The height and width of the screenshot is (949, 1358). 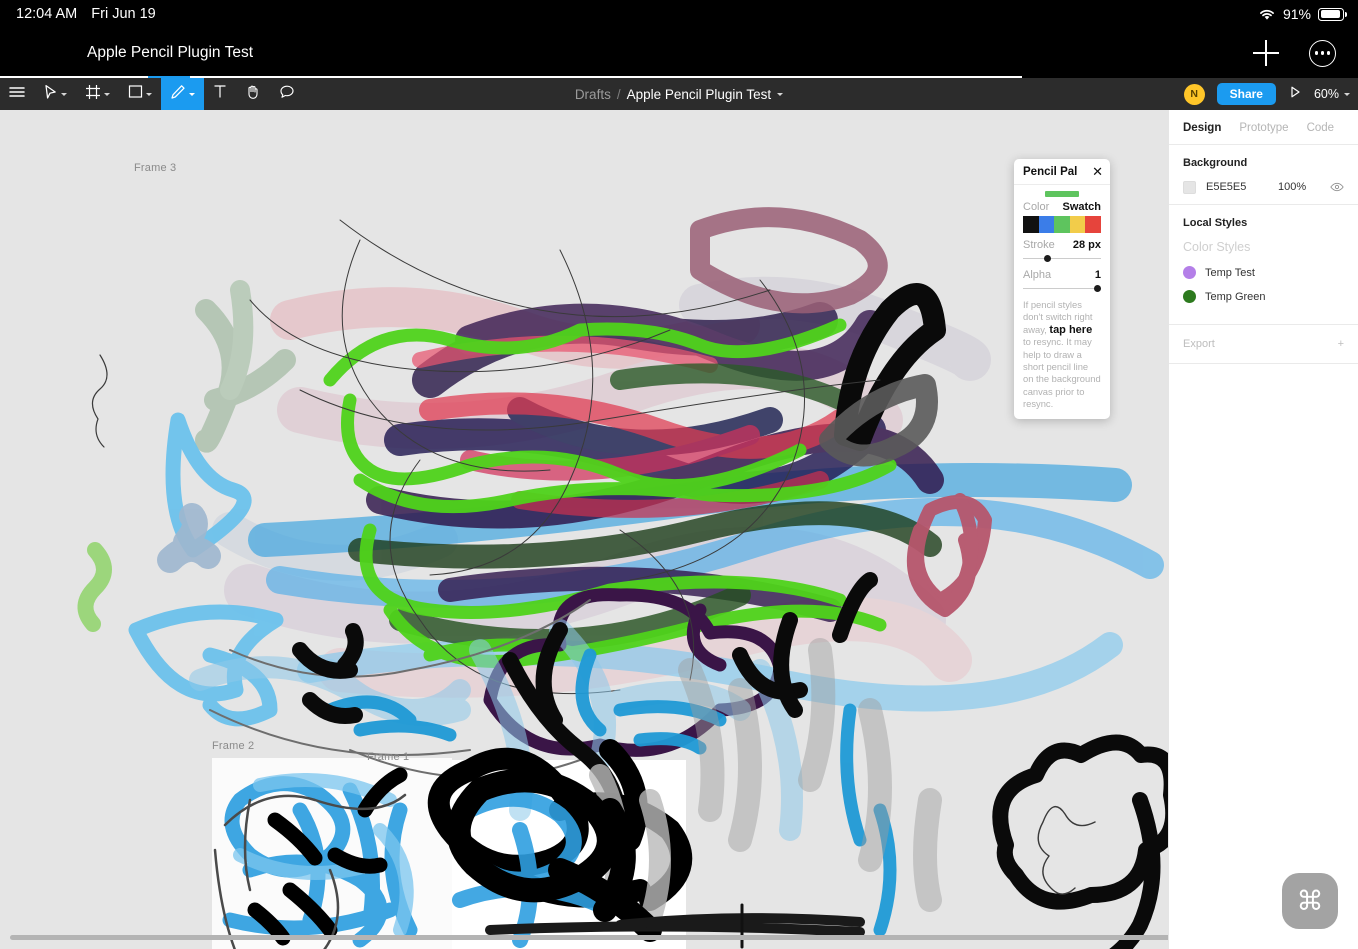 What do you see at coordinates (1062, 194) in the screenshot?
I see `active-color-indicator` at bounding box center [1062, 194].